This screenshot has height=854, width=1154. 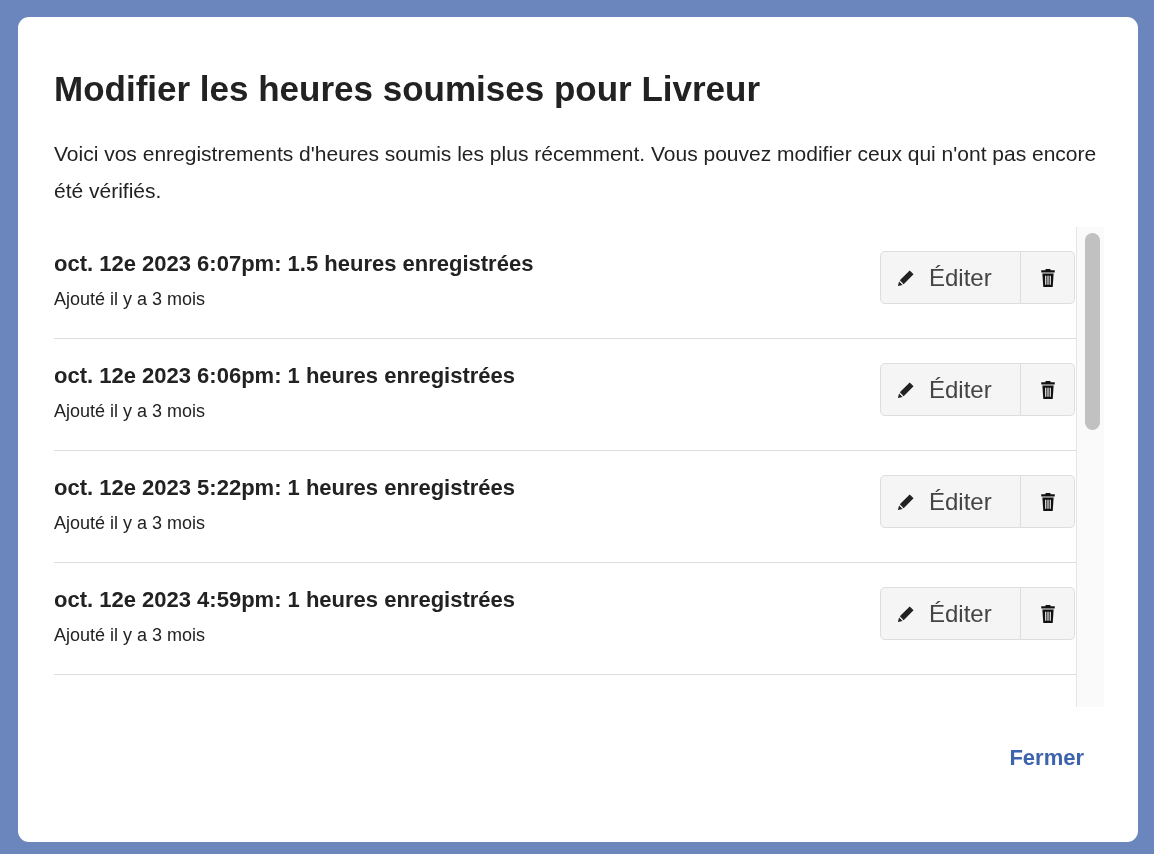 What do you see at coordinates (285, 376) in the screenshot?
I see `entry-title: oct. 12e 2023 6:06pm: 1 heures enregistrées` at bounding box center [285, 376].